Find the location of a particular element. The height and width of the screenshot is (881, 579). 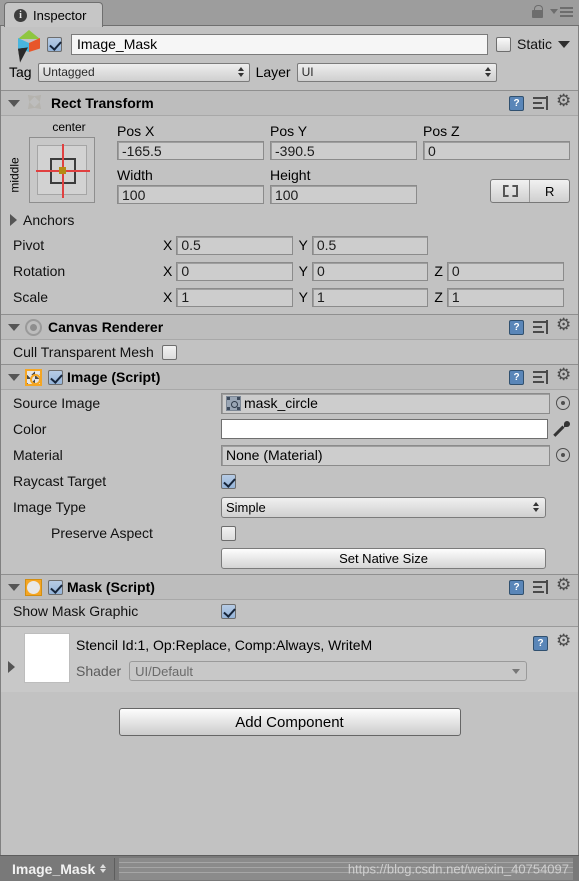

pos-z-input: 0 is located at coordinates (496, 150).